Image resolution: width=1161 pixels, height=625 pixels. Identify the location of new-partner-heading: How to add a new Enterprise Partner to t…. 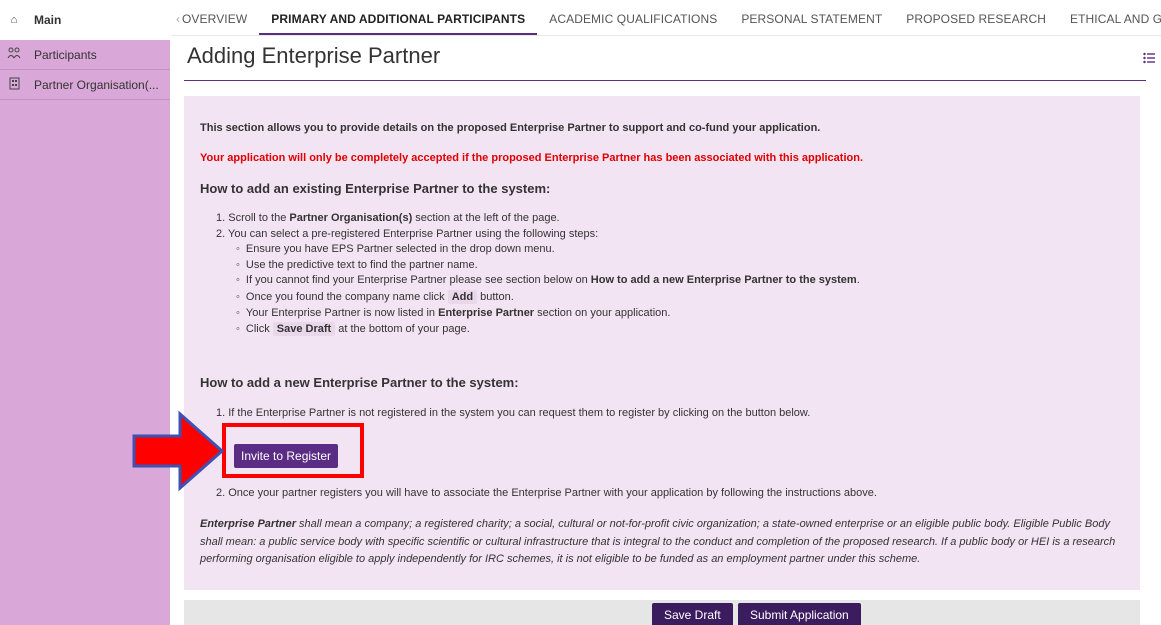
(359, 382).